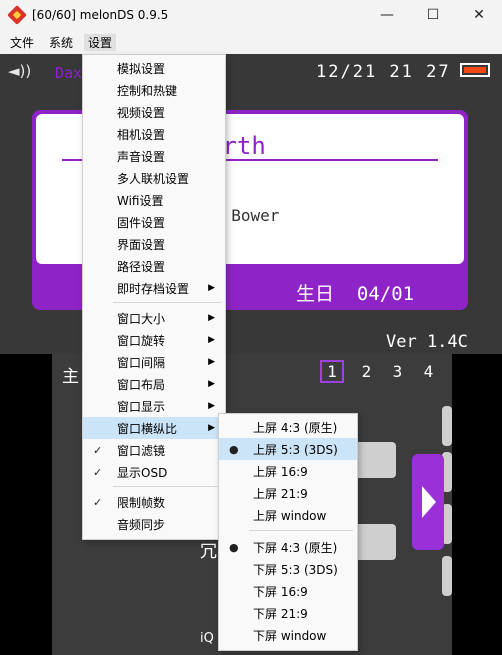 Image resolution: width=502 pixels, height=655 pixels. Describe the element at coordinates (475, 70) in the screenshot. I see `battery-icon` at that location.